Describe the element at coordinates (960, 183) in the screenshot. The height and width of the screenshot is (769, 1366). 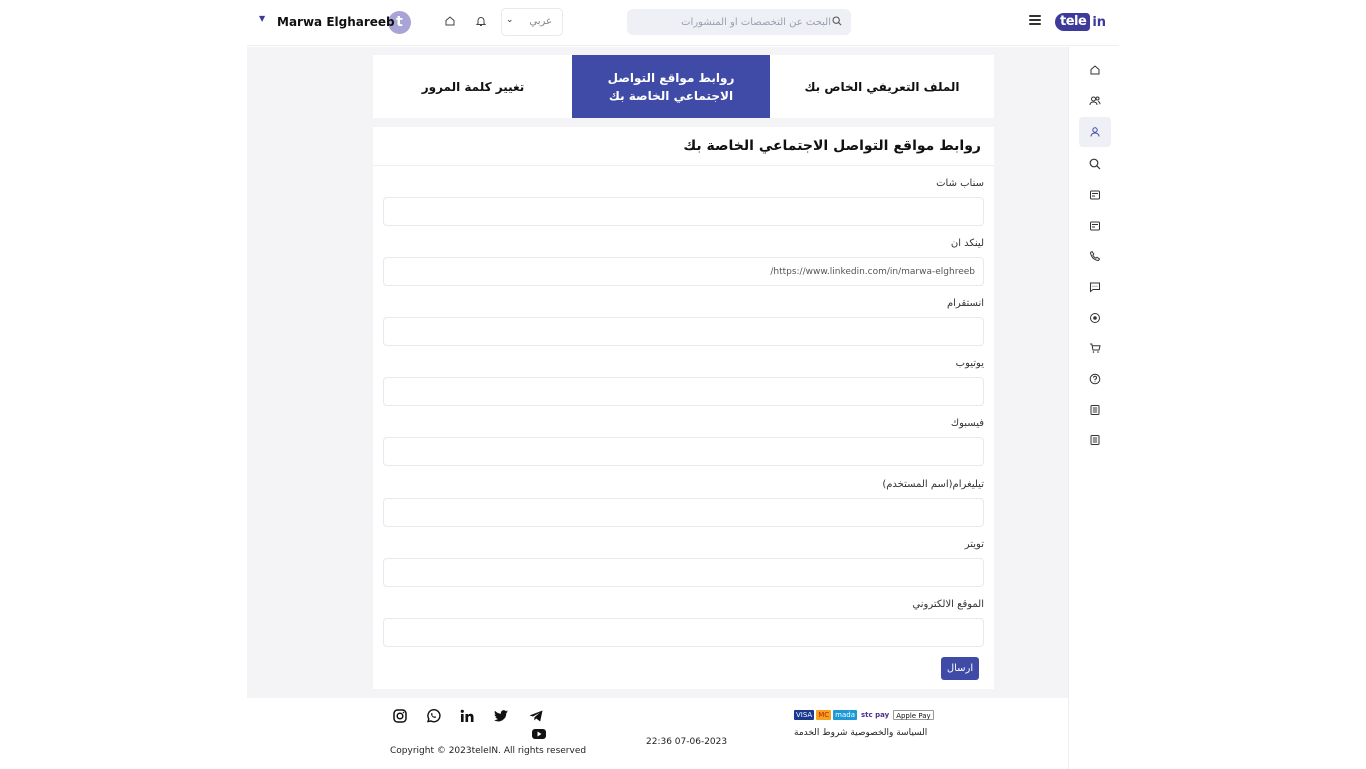
I see `snapchat-label: سناب شات` at that location.